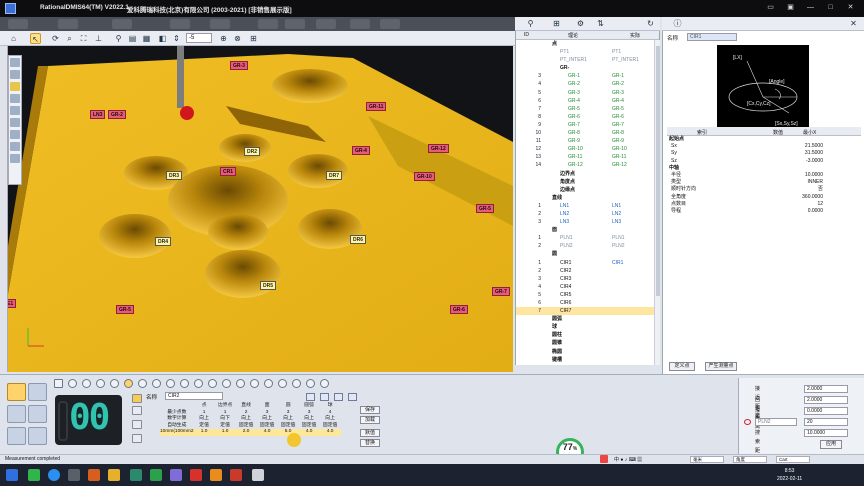  Describe the element at coordinates (258, 475) in the screenshot. I see `rationaldmis-icon` at that location.